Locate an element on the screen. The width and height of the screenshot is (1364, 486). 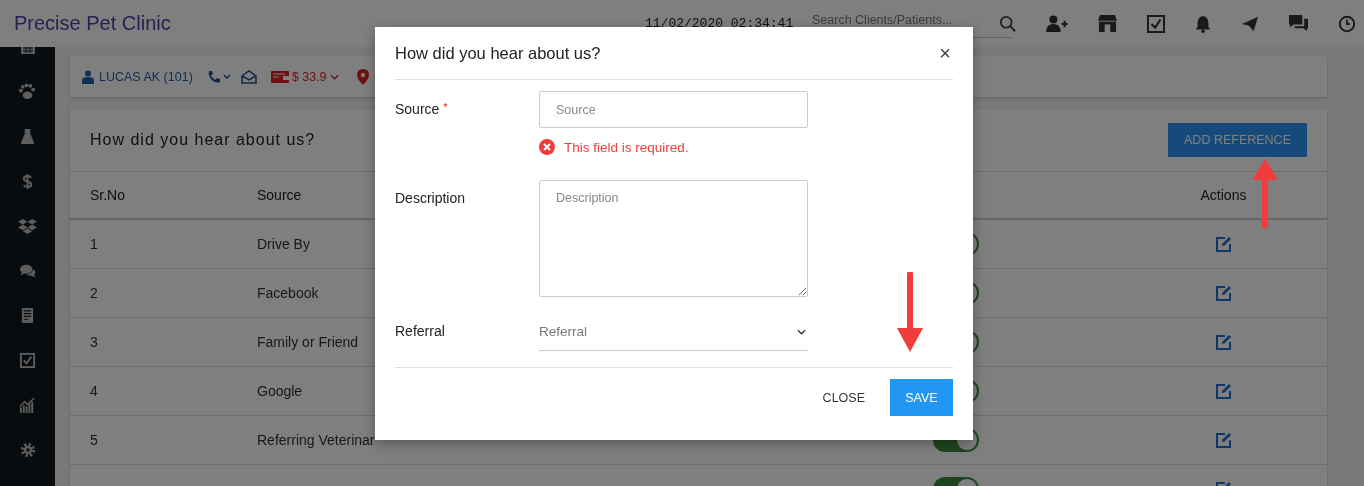
error-message: This field is required. is located at coordinates (626, 147).